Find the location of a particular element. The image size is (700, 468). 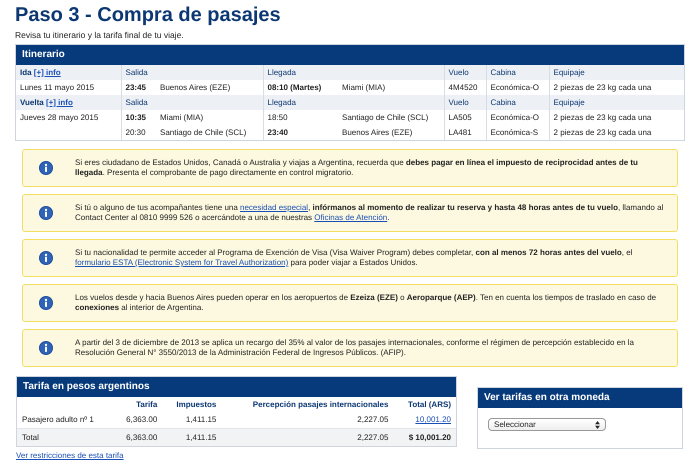

arrival-city: Buenos Aires (EZE) is located at coordinates (377, 132).